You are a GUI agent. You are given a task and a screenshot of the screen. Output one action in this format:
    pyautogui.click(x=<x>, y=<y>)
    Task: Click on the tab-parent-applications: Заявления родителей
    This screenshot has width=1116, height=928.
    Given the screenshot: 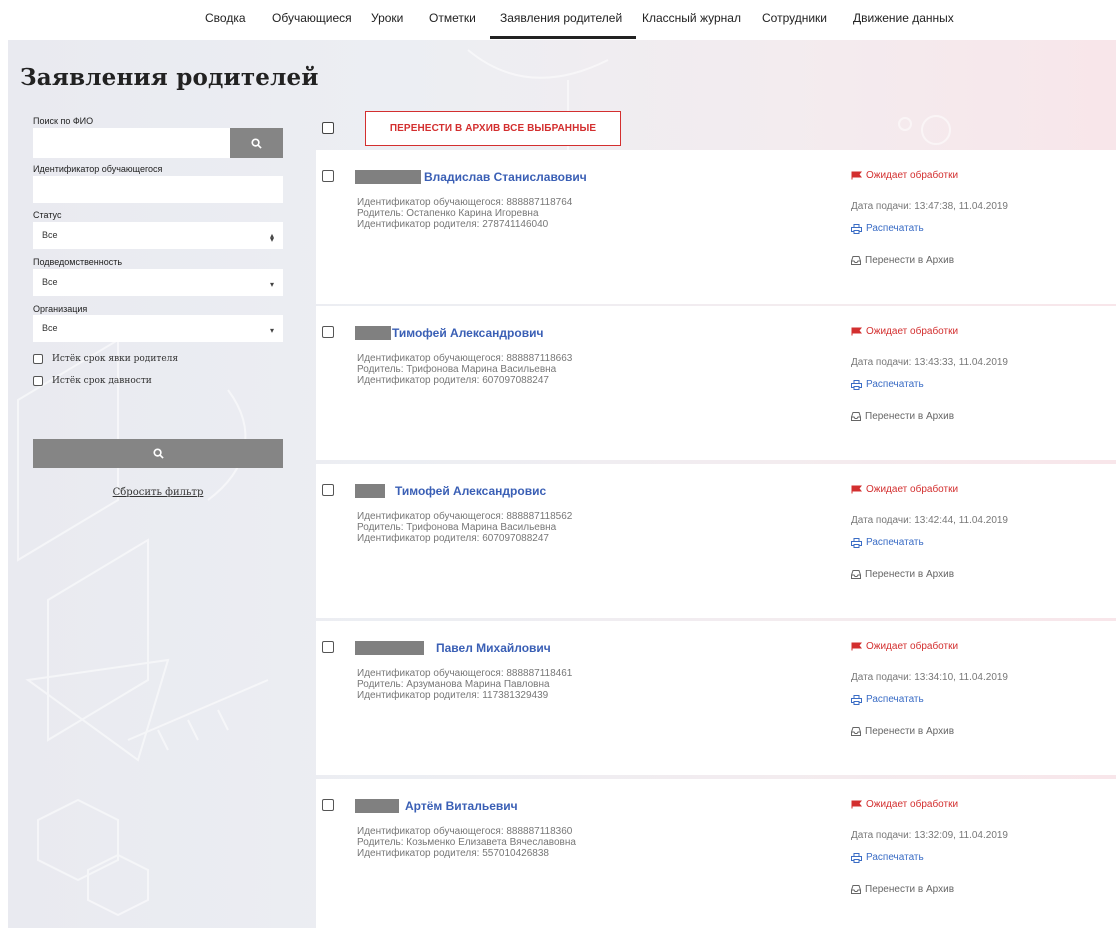 What is the action you would take?
    pyautogui.click(x=563, y=25)
    